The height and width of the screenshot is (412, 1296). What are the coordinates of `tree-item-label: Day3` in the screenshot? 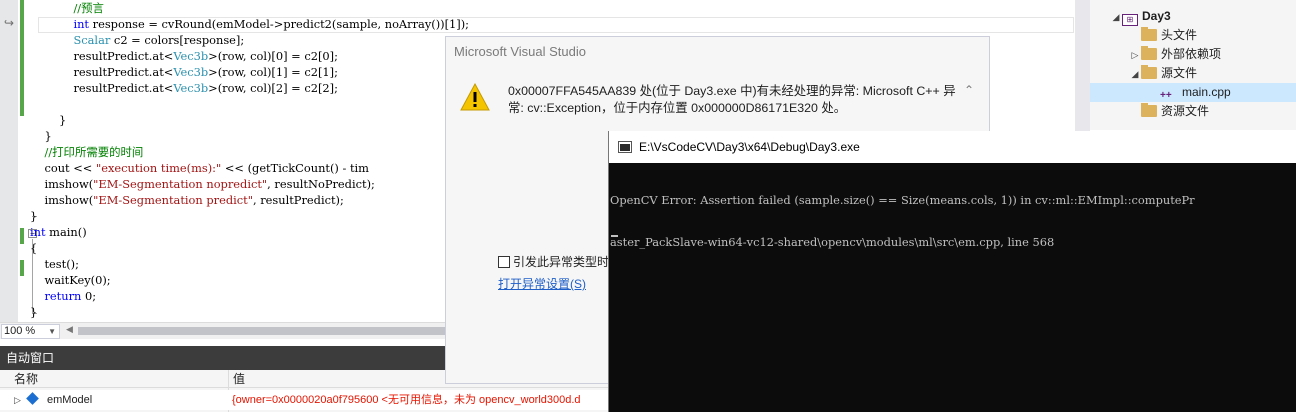 It's located at (1156, 16).